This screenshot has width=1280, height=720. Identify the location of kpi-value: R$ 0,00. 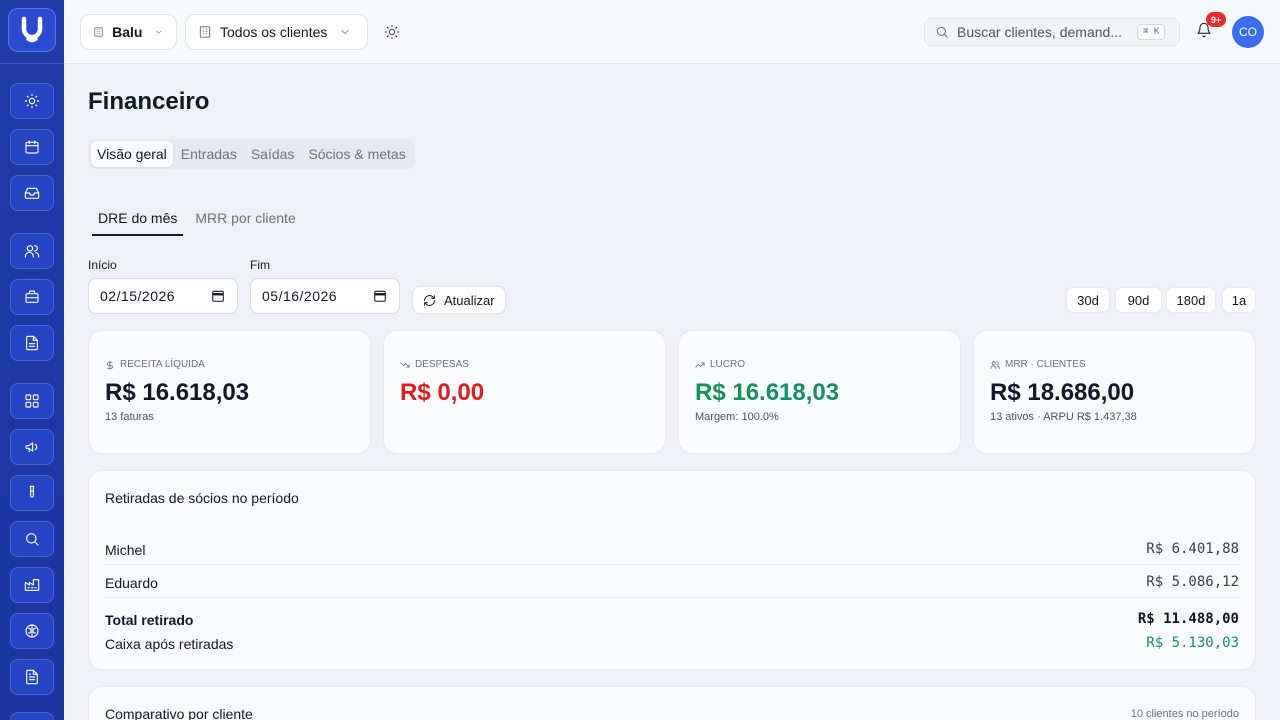
(442, 392).